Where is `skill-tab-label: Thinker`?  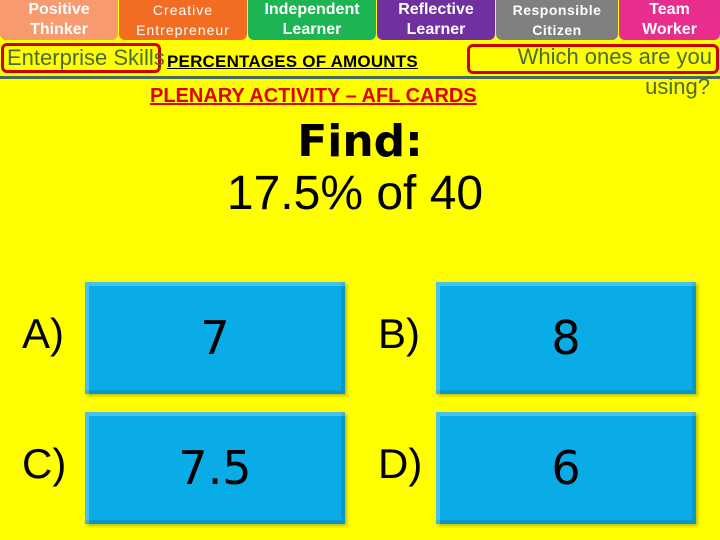 skill-tab-label: Thinker is located at coordinates (59, 29).